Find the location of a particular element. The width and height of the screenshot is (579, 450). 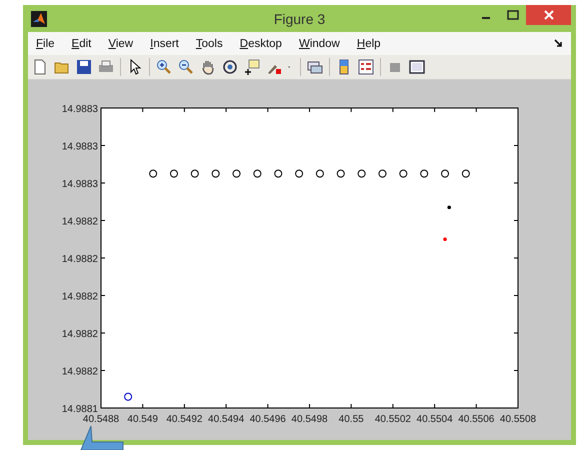

menu-item: View is located at coordinates (121, 44).